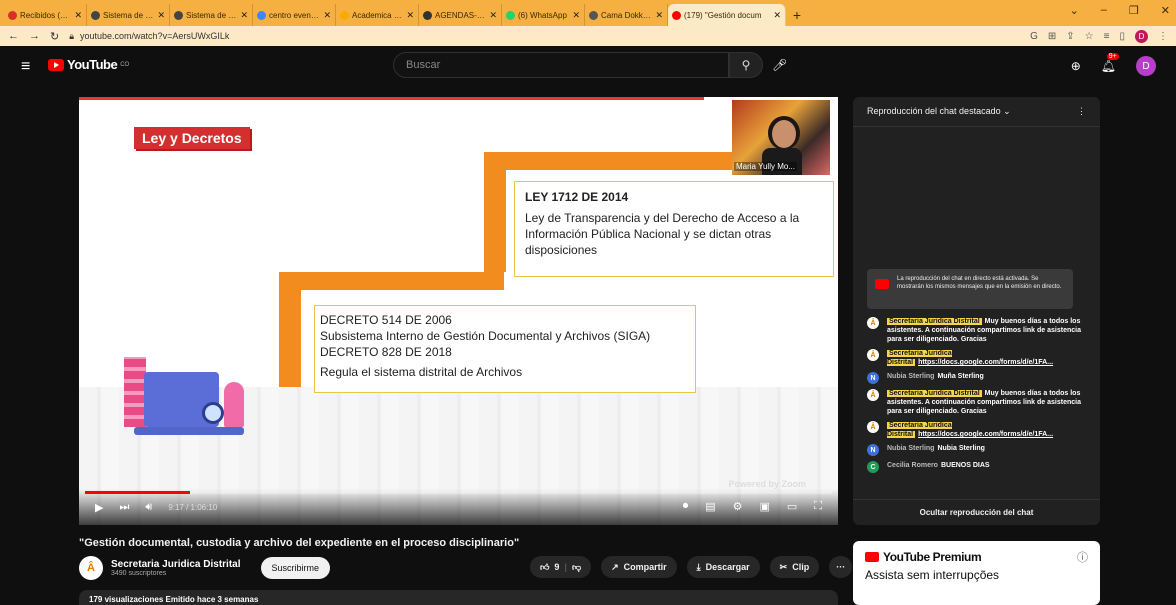 This screenshot has height=605, width=1176. Describe the element at coordinates (124, 507) in the screenshot. I see `next-icon: ⏭︎` at that location.